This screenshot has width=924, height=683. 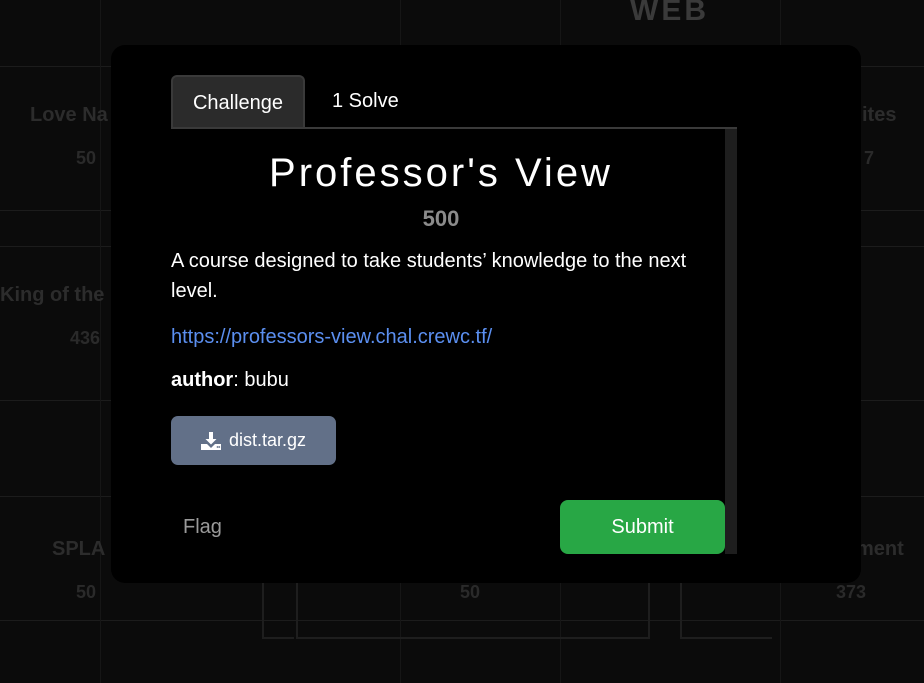 What do you see at coordinates (78, 549) in the screenshot?
I see `card-title: SPLA` at bounding box center [78, 549].